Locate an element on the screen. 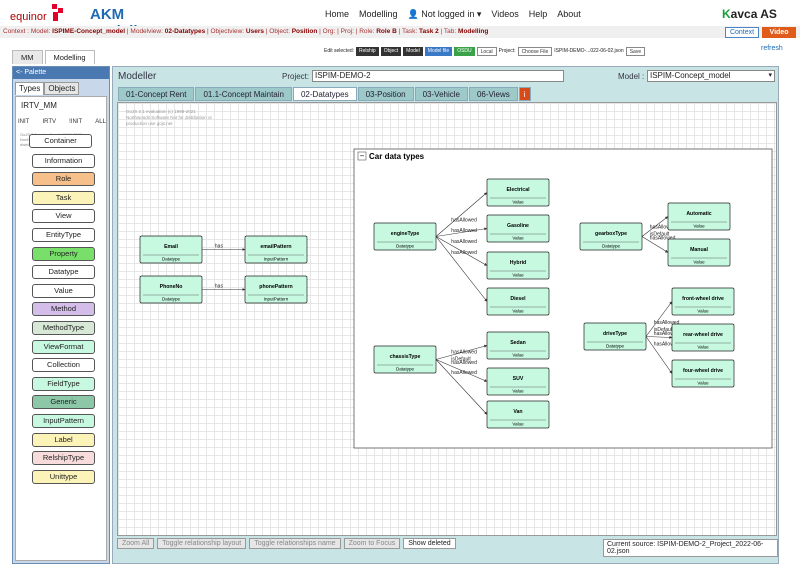 This screenshot has height=571, width=800. choose-file-button: Choose File is located at coordinates (535, 51).